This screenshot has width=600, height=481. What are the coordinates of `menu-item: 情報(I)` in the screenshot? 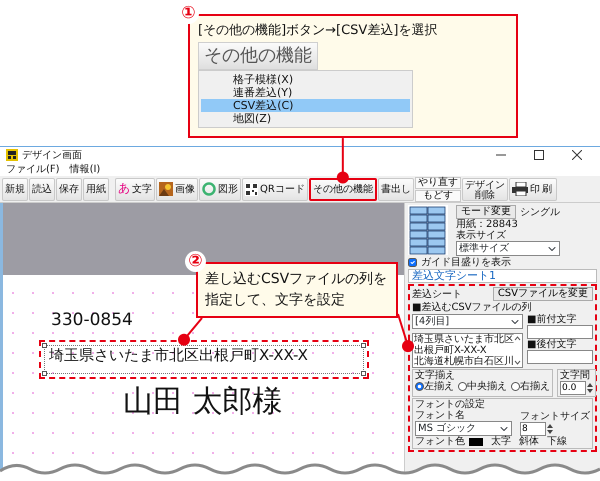 It's located at (85, 169).